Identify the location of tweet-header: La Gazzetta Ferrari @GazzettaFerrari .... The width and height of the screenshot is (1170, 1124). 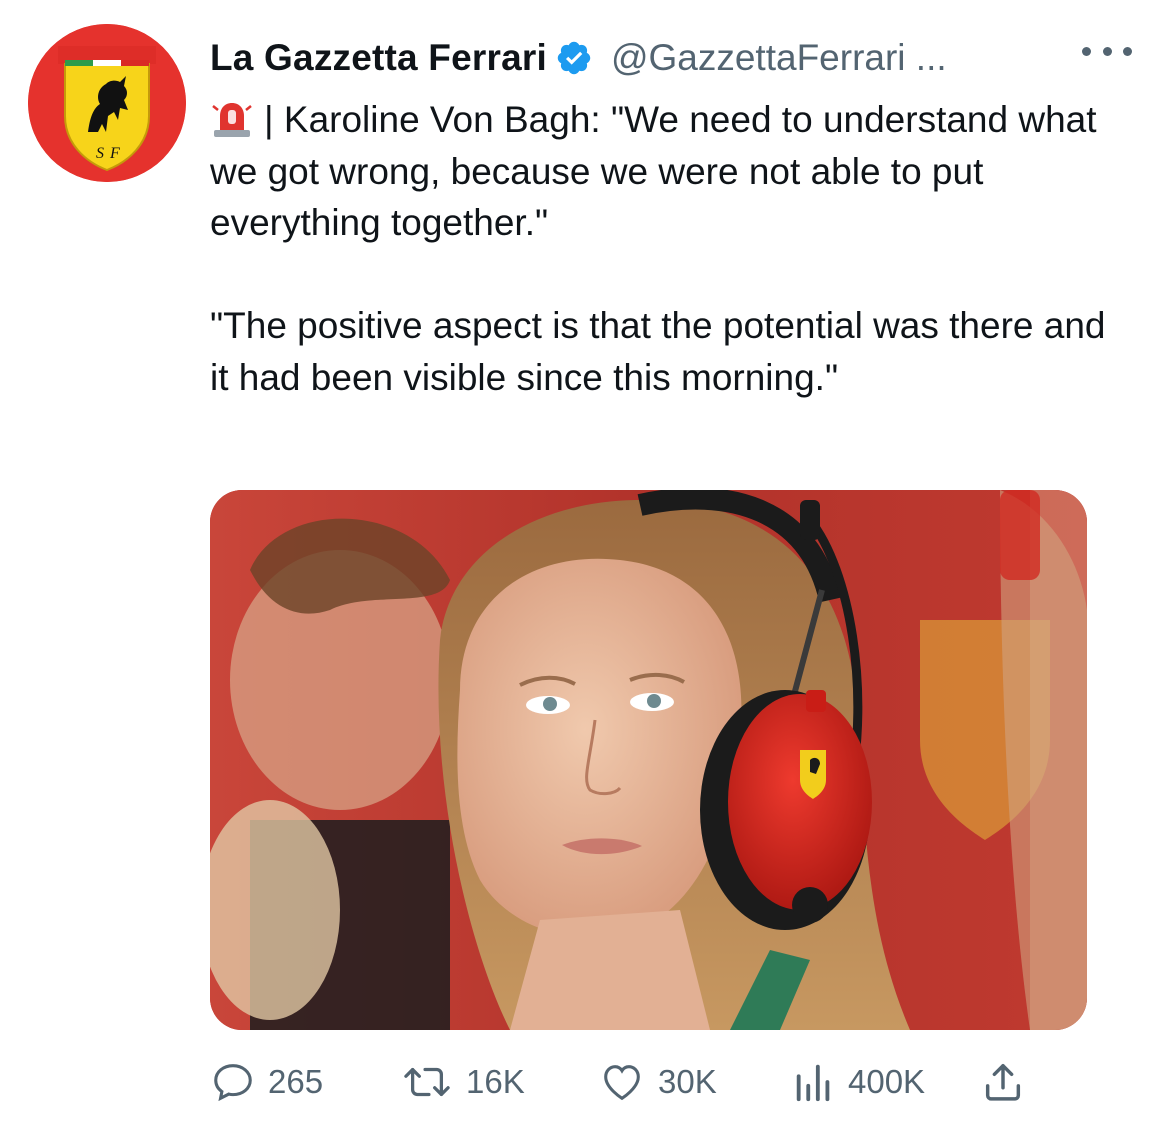
(578, 58).